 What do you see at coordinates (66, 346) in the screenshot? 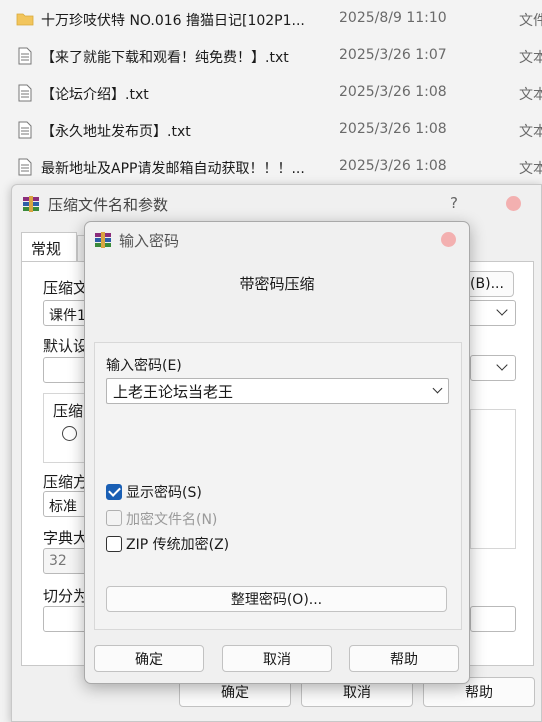
I see `default-profile-label: 默认设` at bounding box center [66, 346].